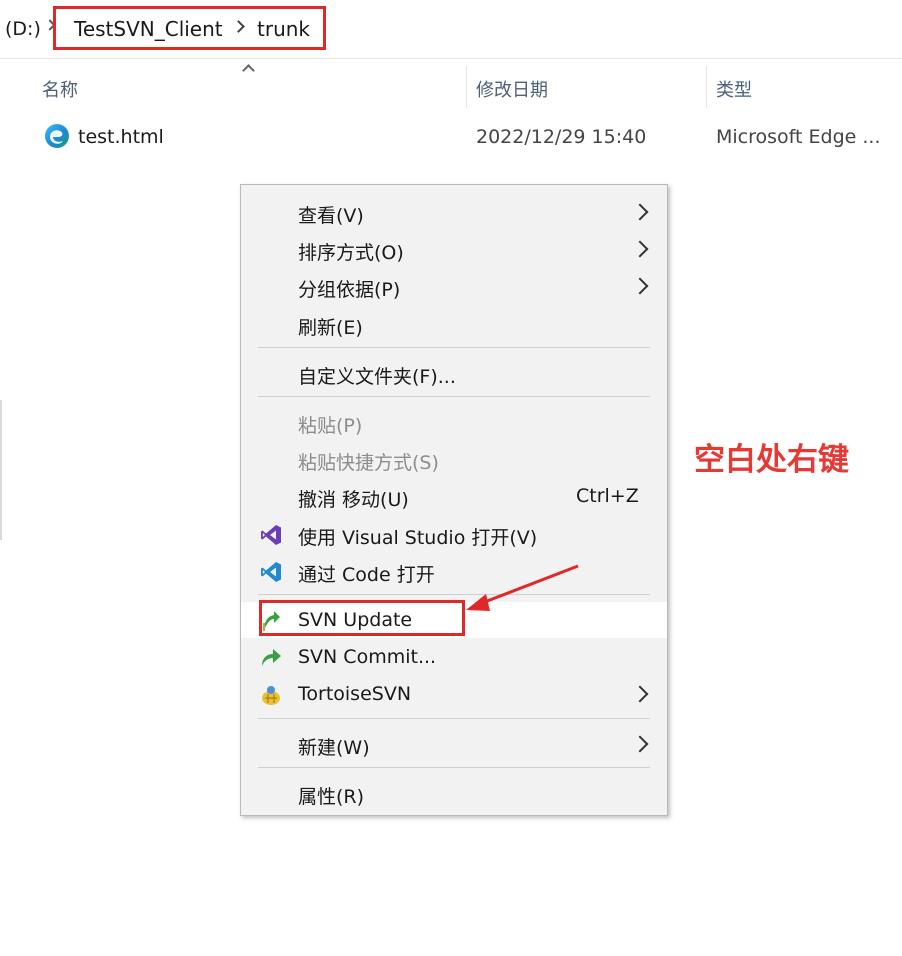 The width and height of the screenshot is (902, 956). I want to click on annotation-right-click-text: 空白处右键, so click(771, 460).